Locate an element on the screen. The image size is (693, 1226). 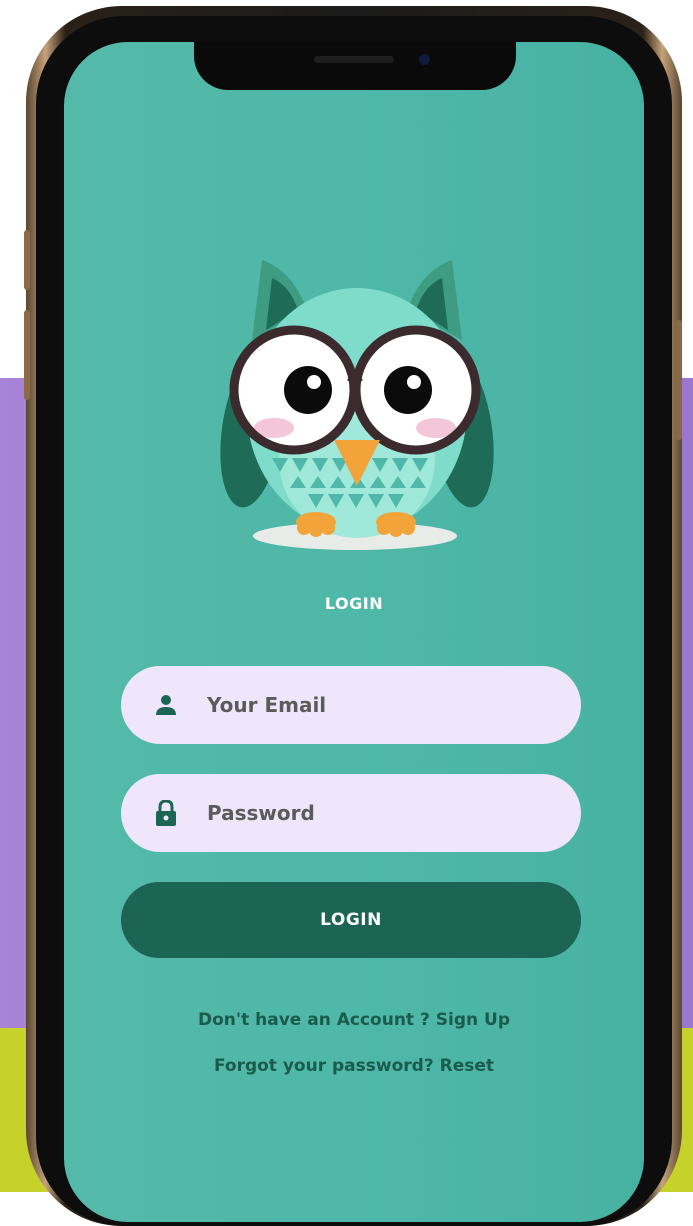
login-button: LOGIN is located at coordinates (351, 920).